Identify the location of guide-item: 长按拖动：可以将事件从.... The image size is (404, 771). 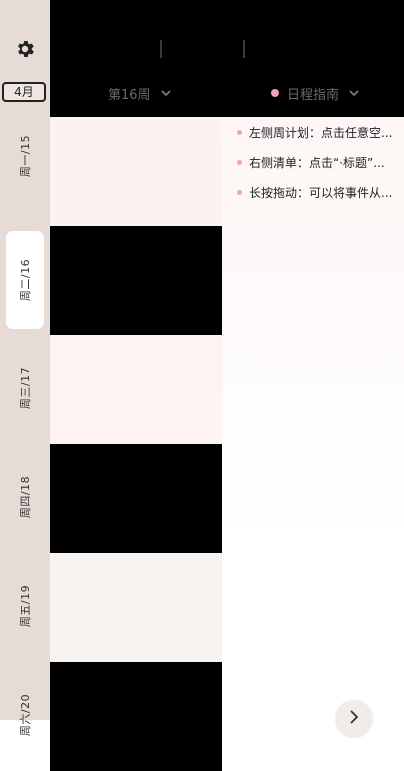
(313, 192).